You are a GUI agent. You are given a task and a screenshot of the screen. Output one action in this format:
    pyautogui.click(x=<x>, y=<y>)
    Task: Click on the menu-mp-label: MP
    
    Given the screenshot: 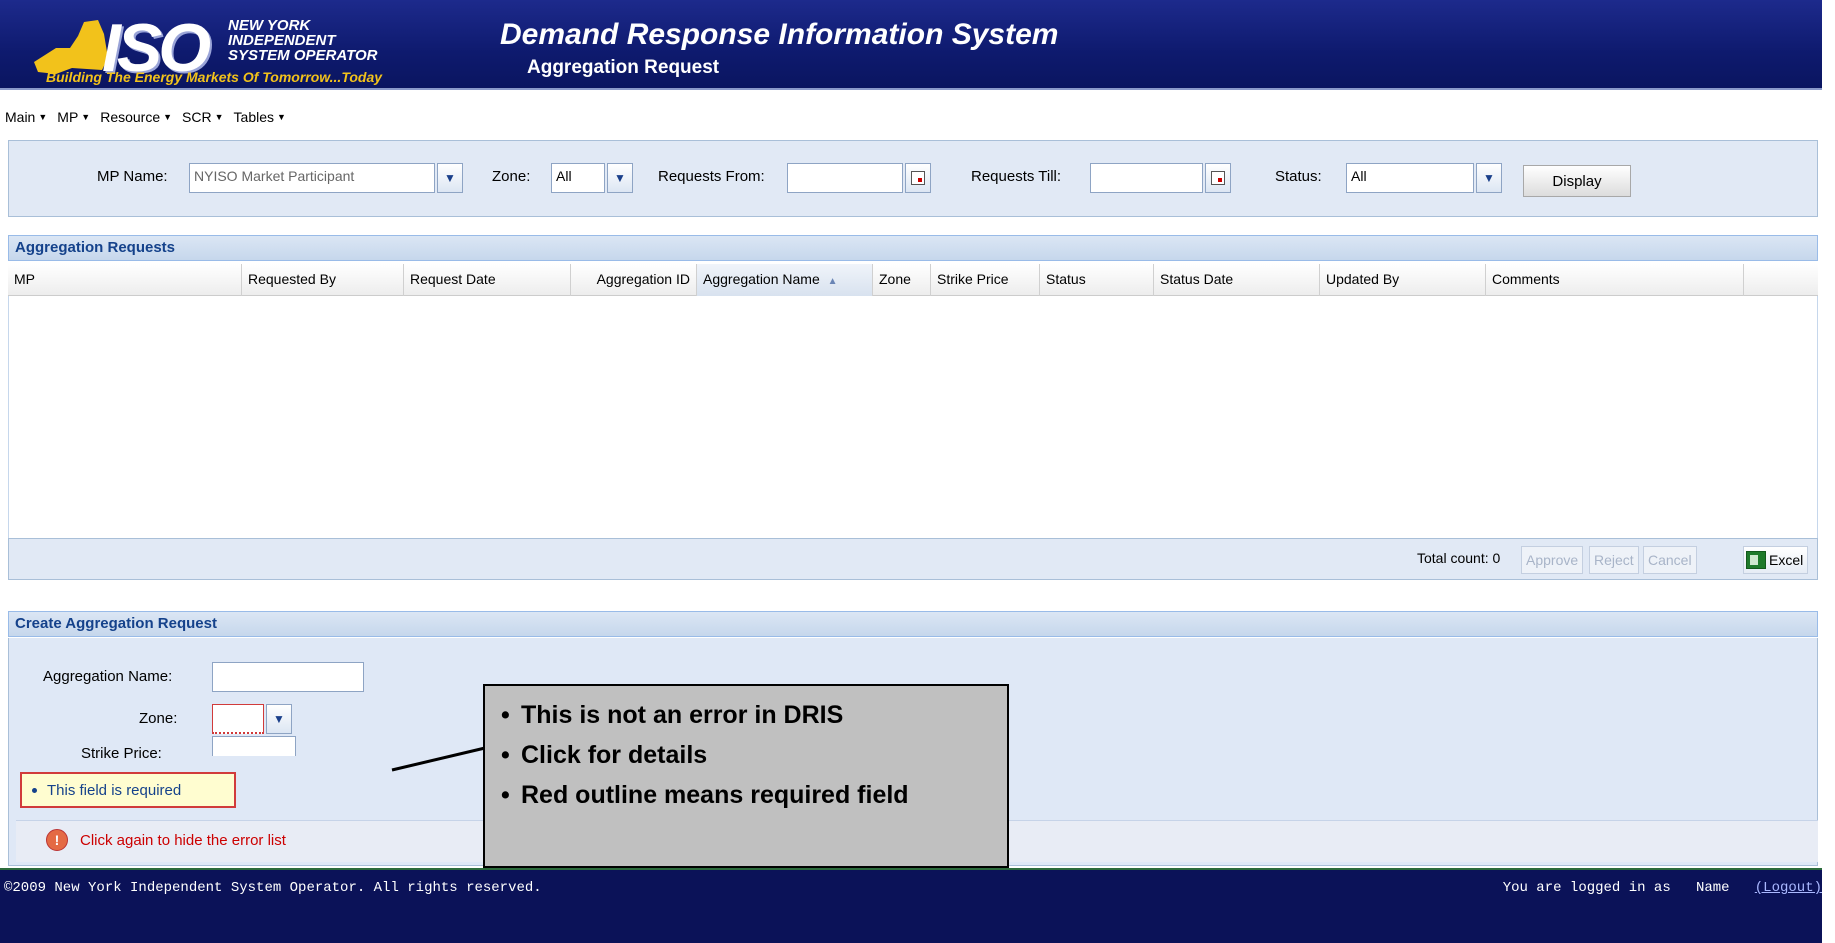 What is the action you would take?
    pyautogui.click(x=68, y=117)
    